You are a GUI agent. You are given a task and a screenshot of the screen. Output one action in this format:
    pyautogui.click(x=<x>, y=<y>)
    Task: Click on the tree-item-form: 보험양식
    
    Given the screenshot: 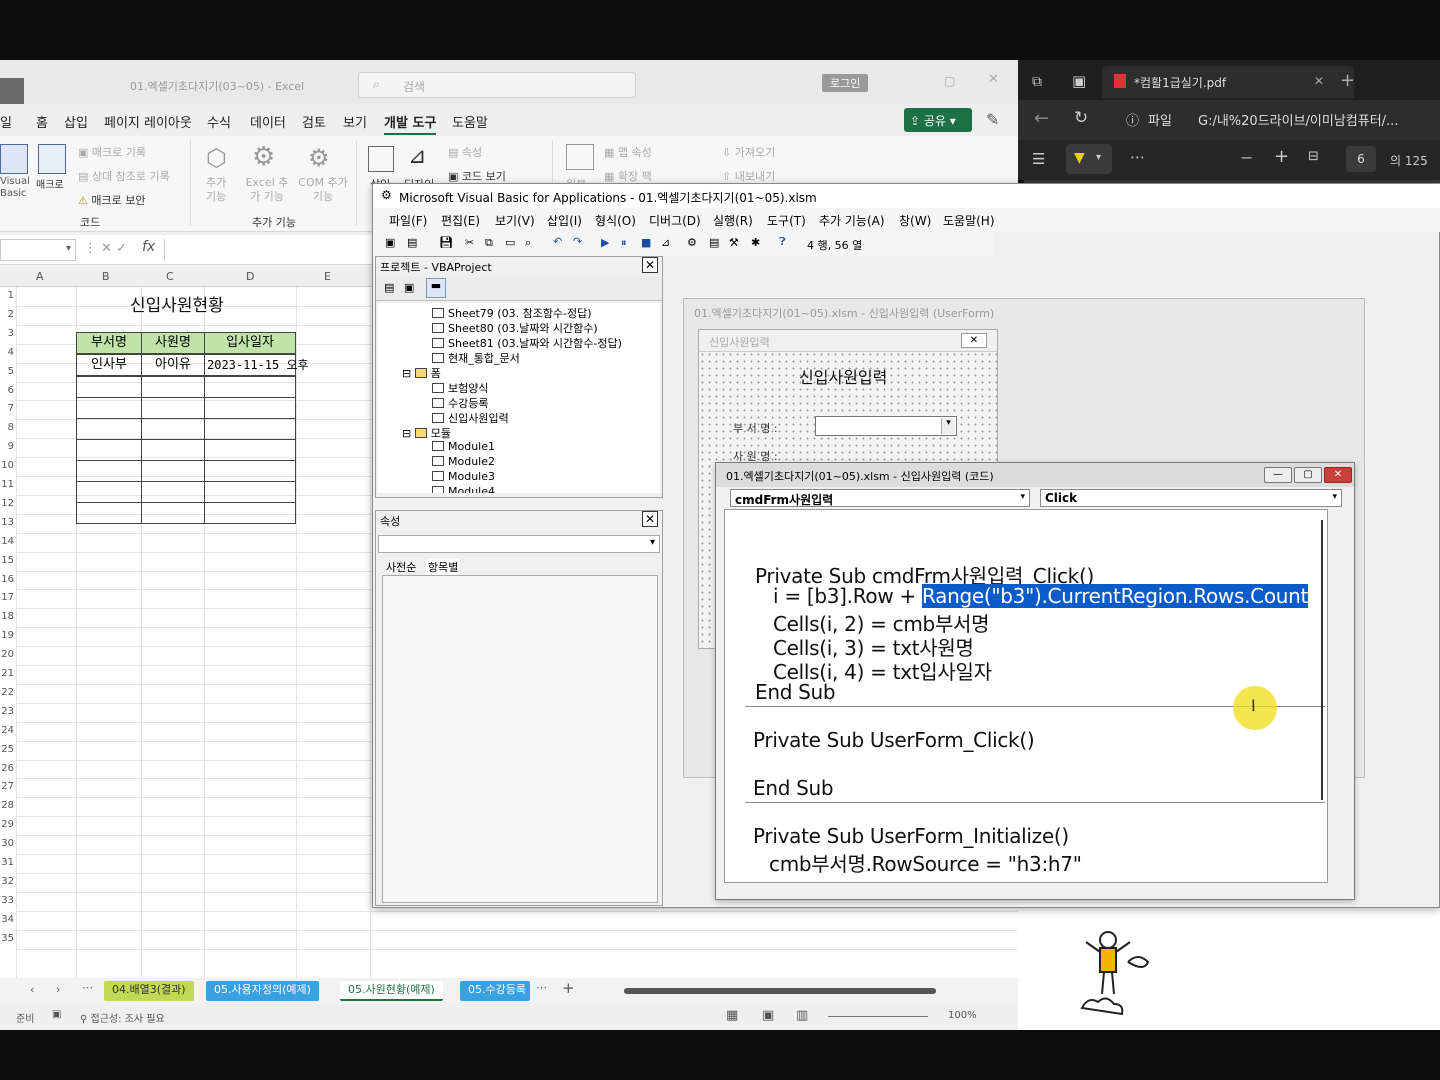 What is the action you would take?
    pyautogui.click(x=460, y=388)
    